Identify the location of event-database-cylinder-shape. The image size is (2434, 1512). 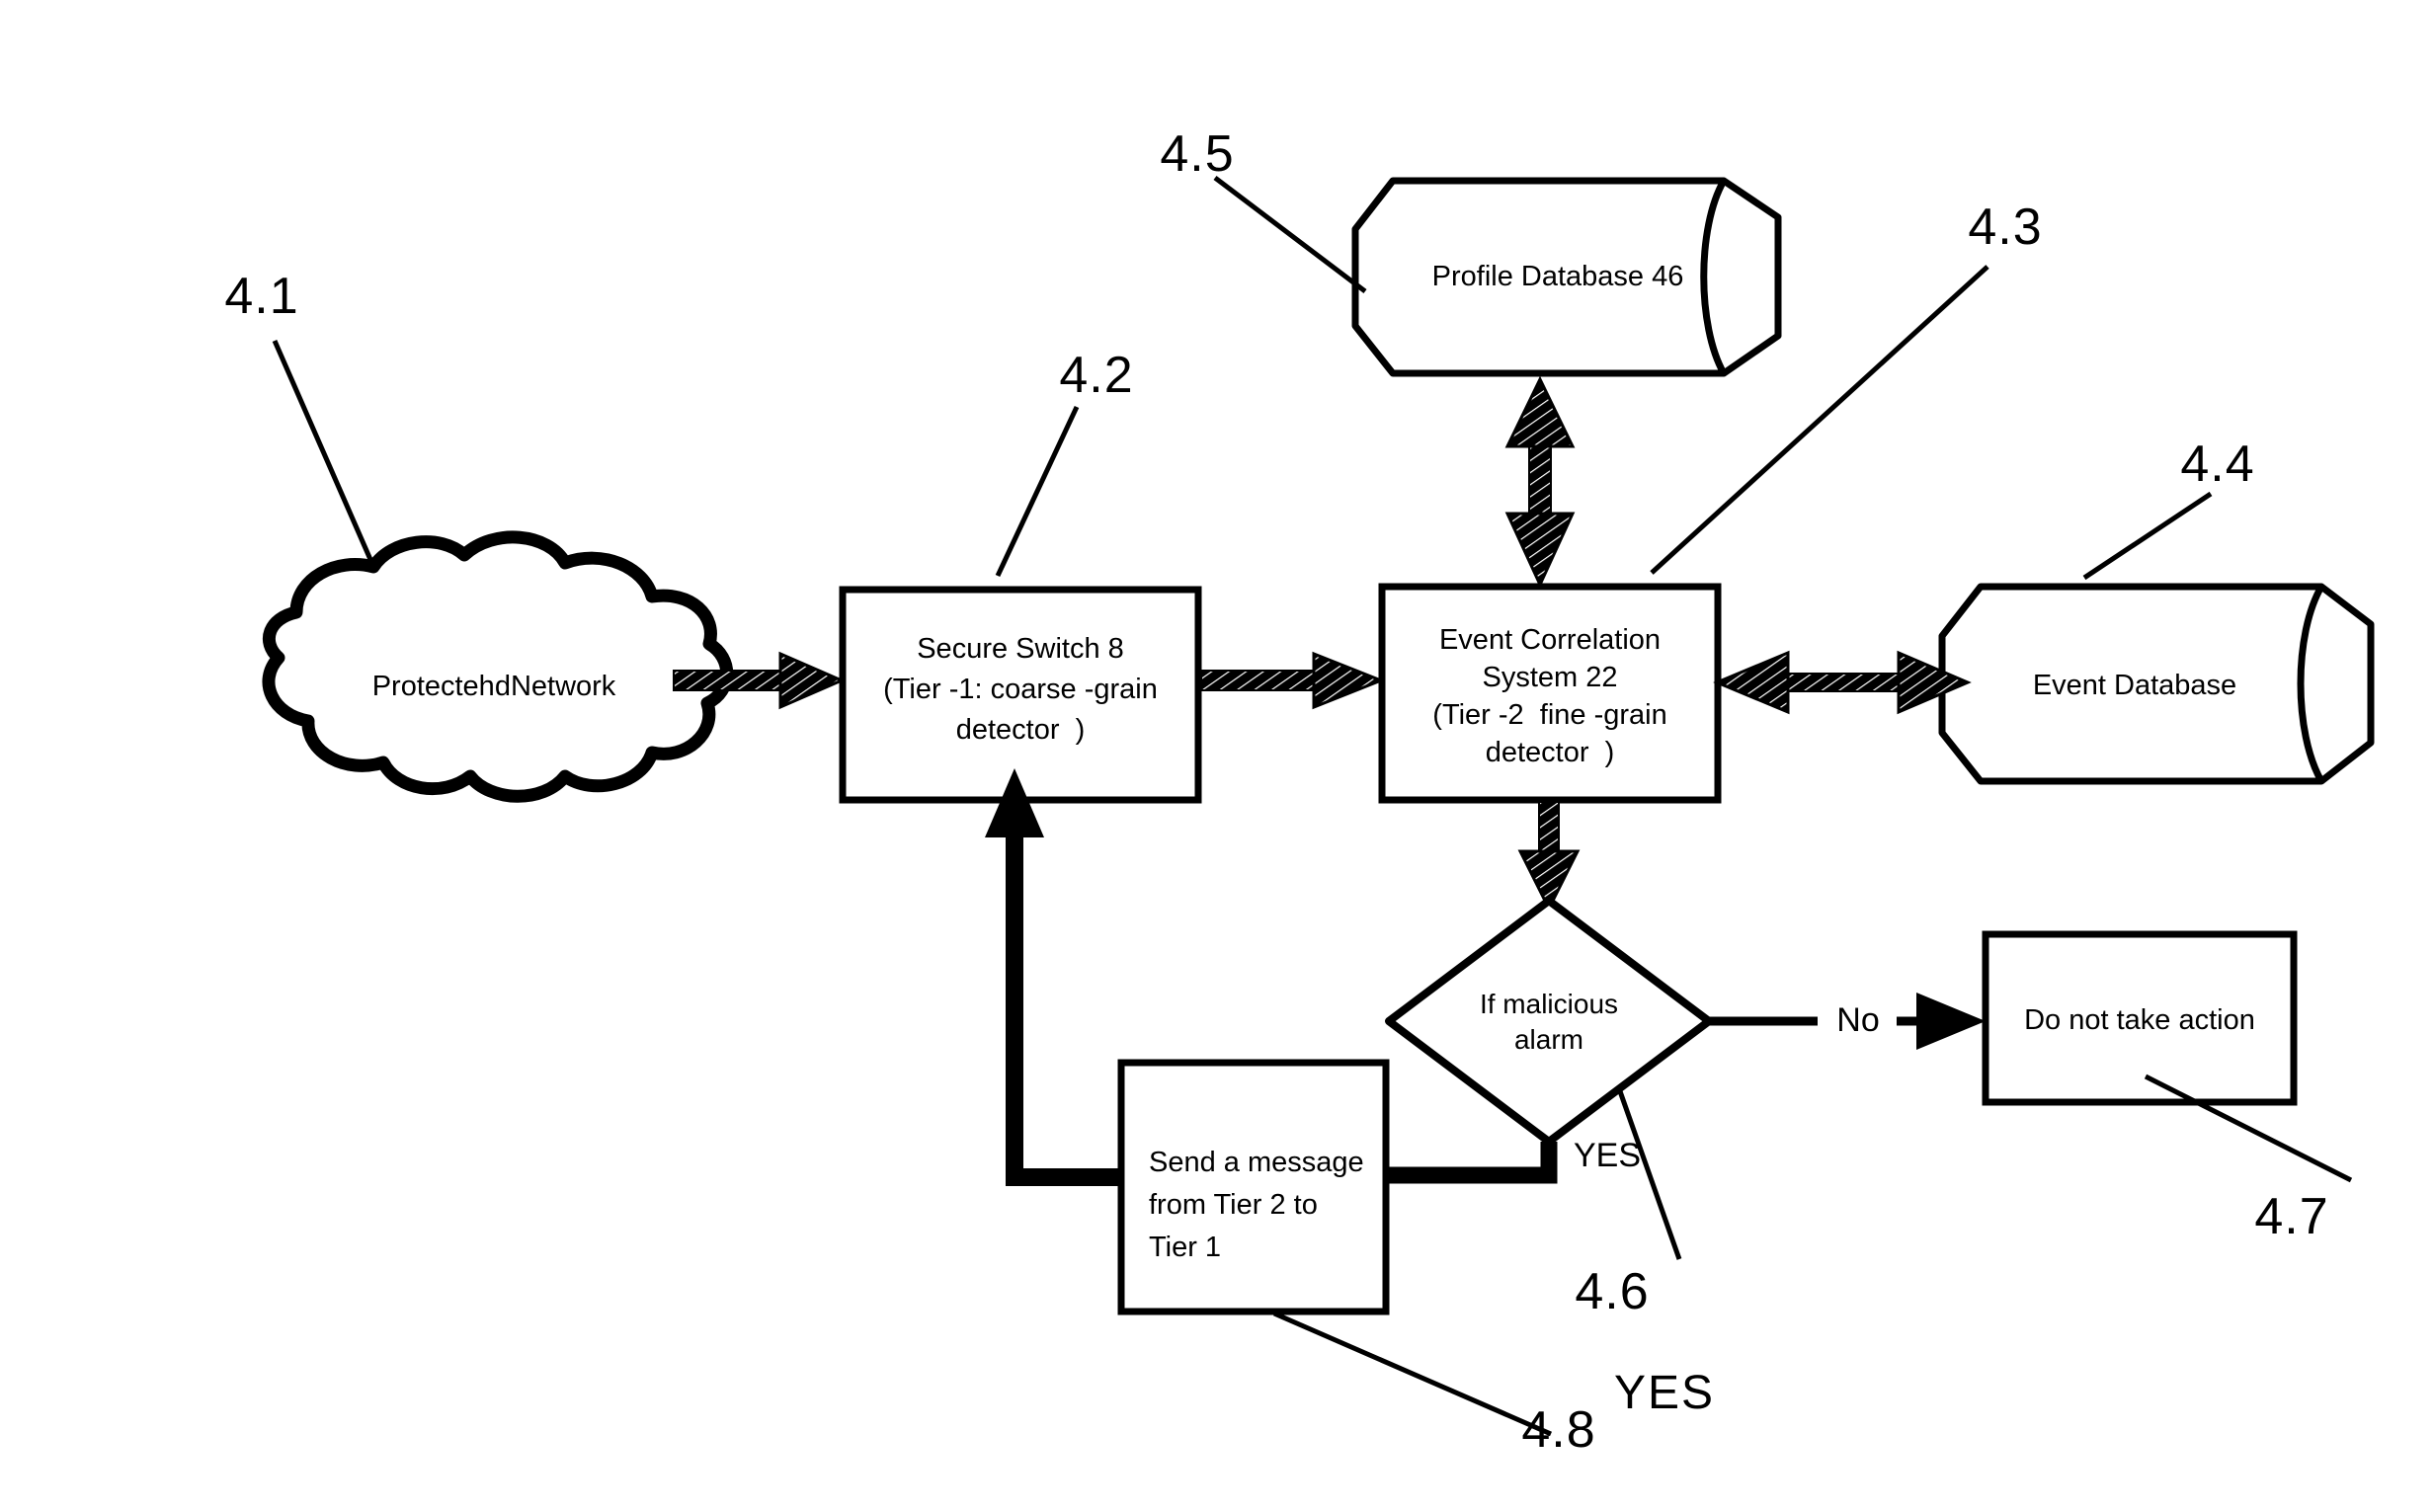
(2157, 684).